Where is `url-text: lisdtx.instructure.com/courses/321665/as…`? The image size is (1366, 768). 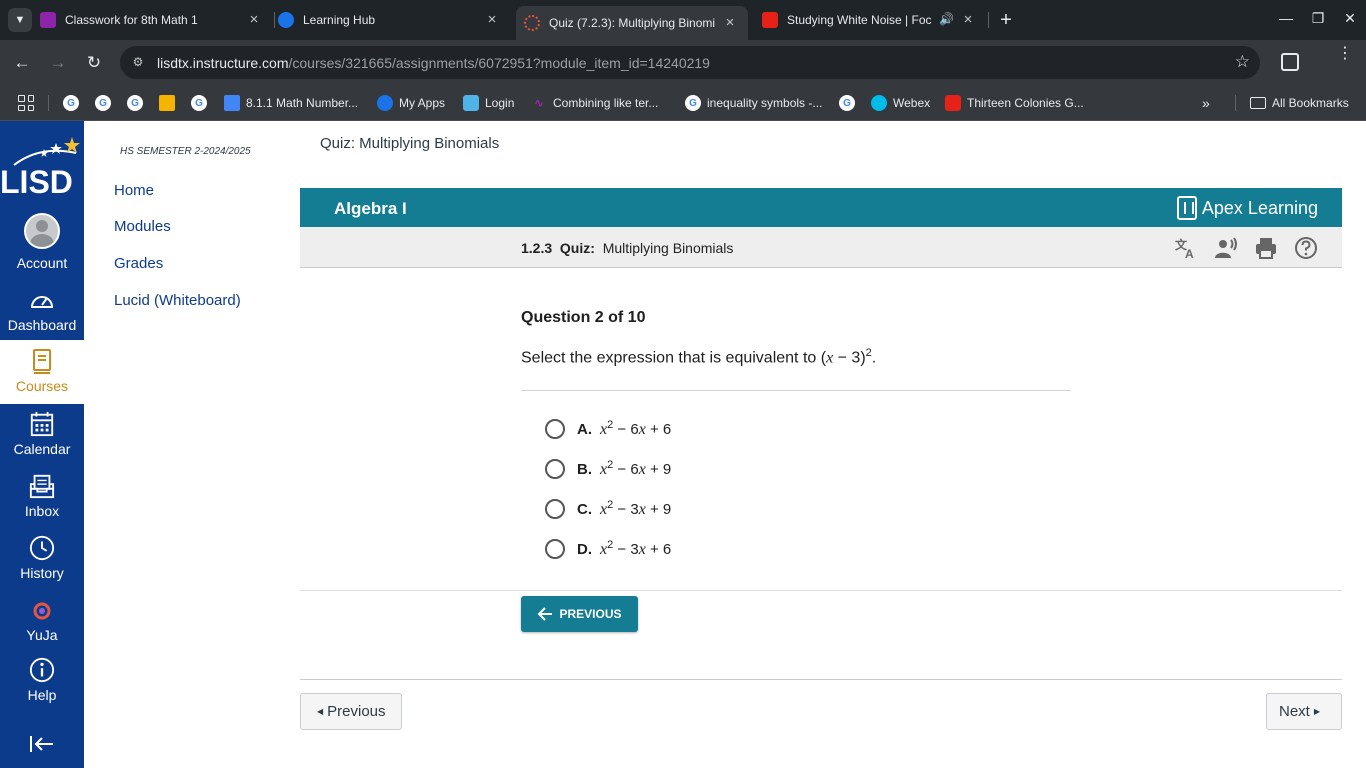 url-text: lisdtx.instructure.com/courses/321665/as… is located at coordinates (433, 63).